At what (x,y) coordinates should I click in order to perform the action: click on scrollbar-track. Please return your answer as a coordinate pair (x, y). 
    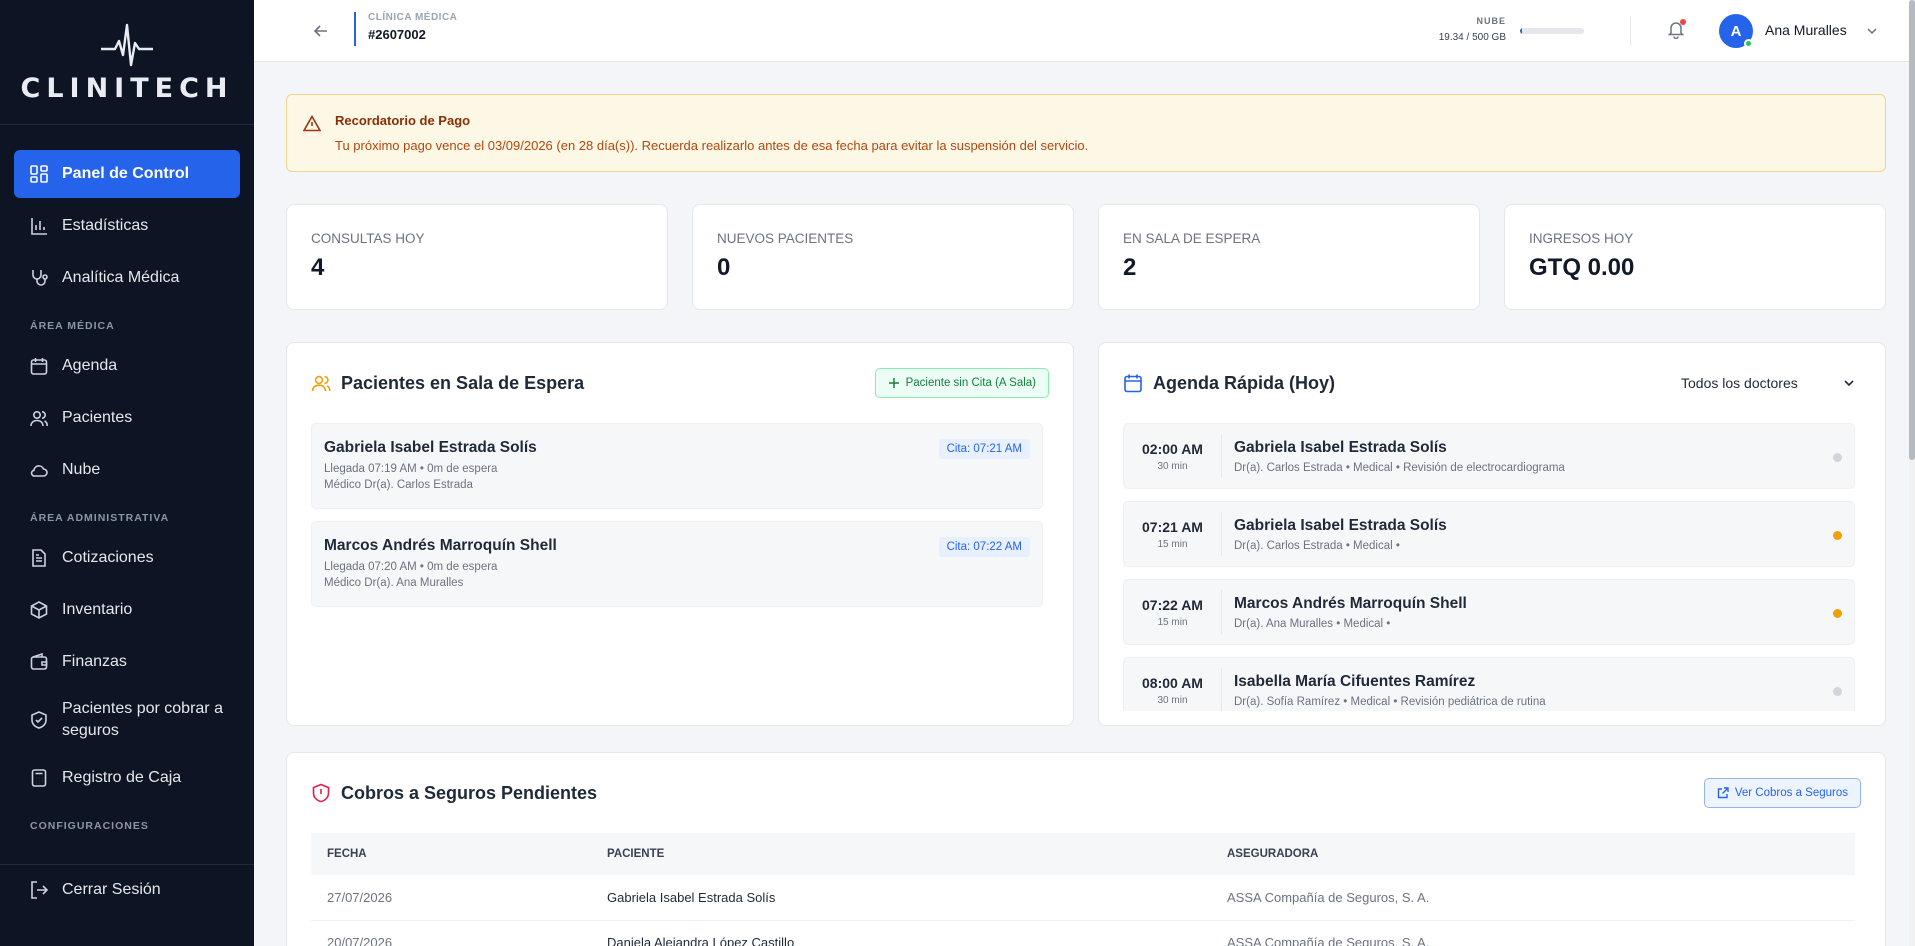
    Looking at the image, I should click on (1912, 473).